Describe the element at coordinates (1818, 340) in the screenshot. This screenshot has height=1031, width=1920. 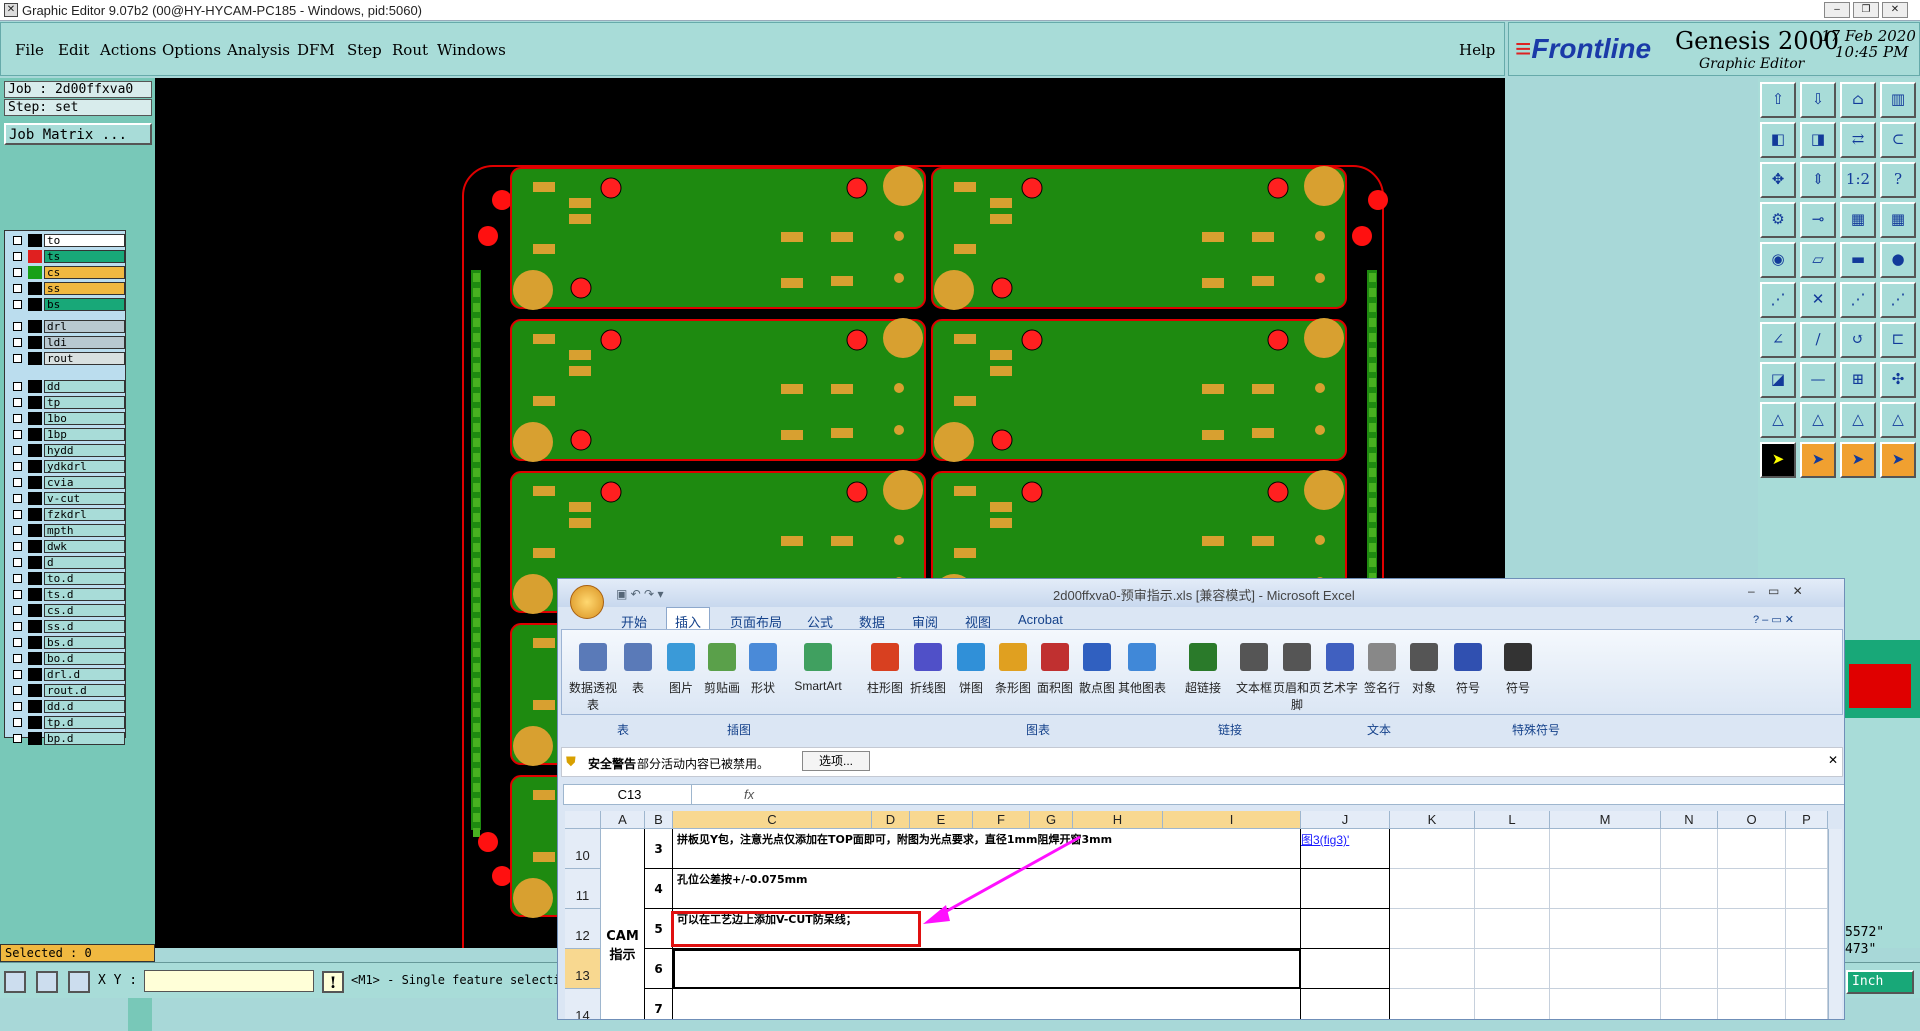
I see `tool-button-26: ∕` at that location.